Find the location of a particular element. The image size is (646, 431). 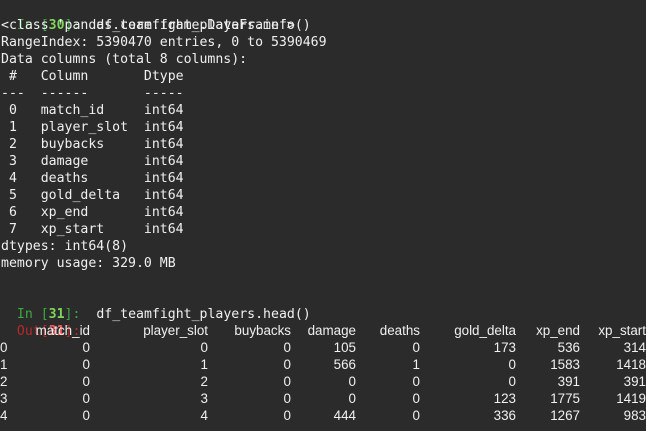

info-row: 1 player_slot int64 is located at coordinates (92, 127).